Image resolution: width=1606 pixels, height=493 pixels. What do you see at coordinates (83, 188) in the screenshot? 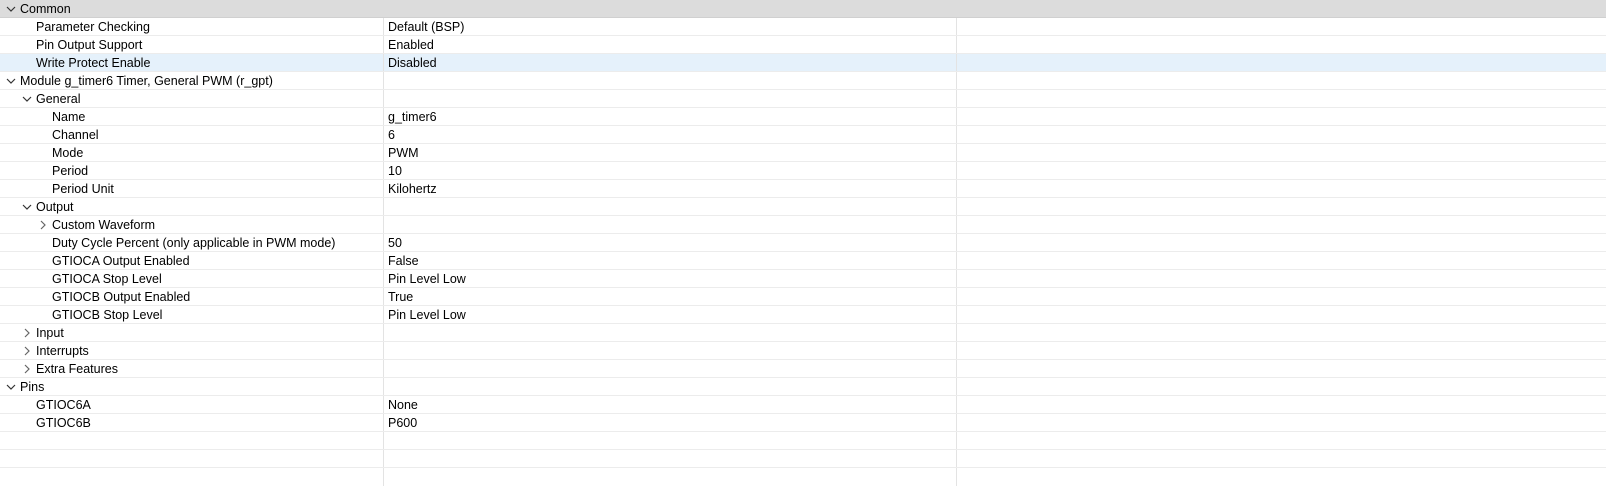
I see `property-label: Period Unit` at bounding box center [83, 188].